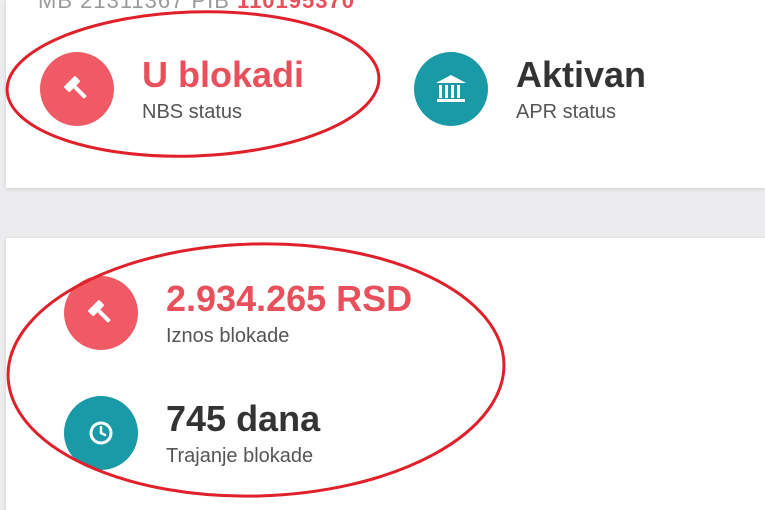  Describe the element at coordinates (451, 89) in the screenshot. I see `bank-icon` at that location.